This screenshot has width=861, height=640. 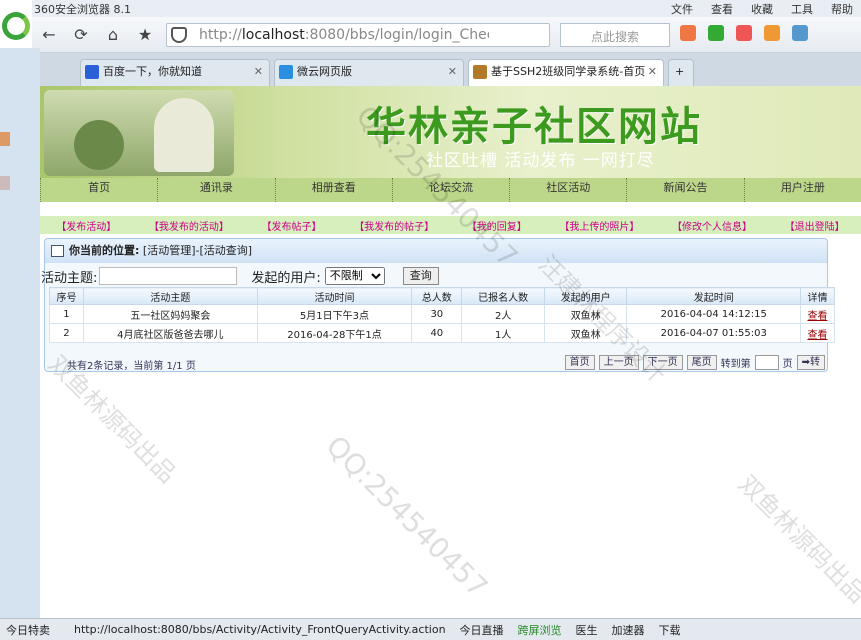 I want to click on link-post-activity: 【发布活动】, so click(x=86, y=225).